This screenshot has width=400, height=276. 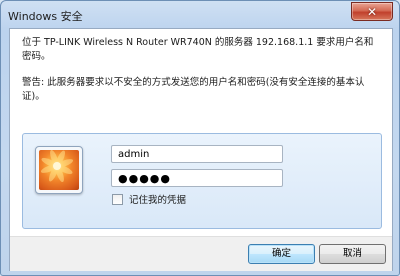 What do you see at coordinates (57, 166) in the screenshot?
I see `flower-petals-icon` at bounding box center [57, 166].